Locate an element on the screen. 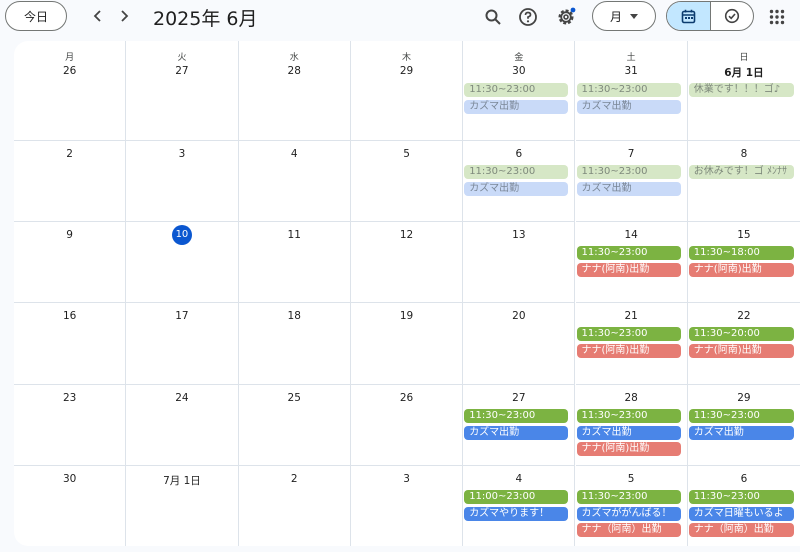  day-cell: 13 is located at coordinates (519, 262).